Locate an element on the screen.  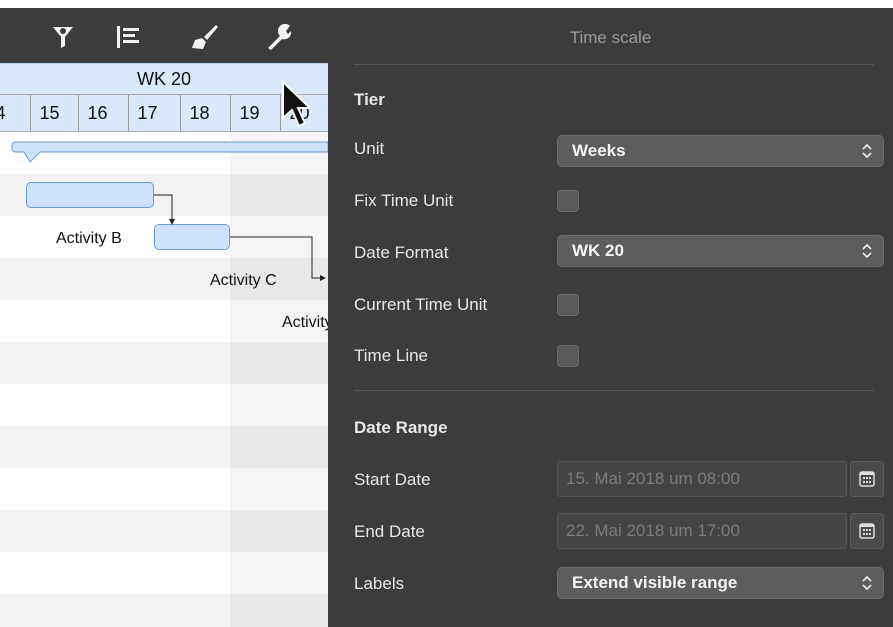
dependency-arrows is located at coordinates (240, 237).